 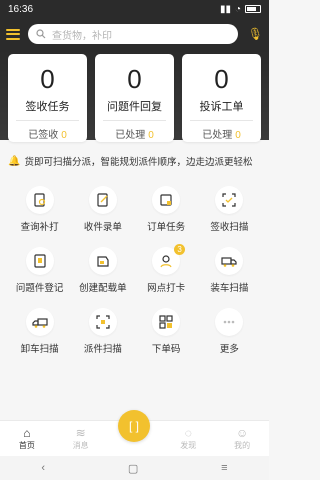 I want to click on scan-button: [ ], so click(x=134, y=426).